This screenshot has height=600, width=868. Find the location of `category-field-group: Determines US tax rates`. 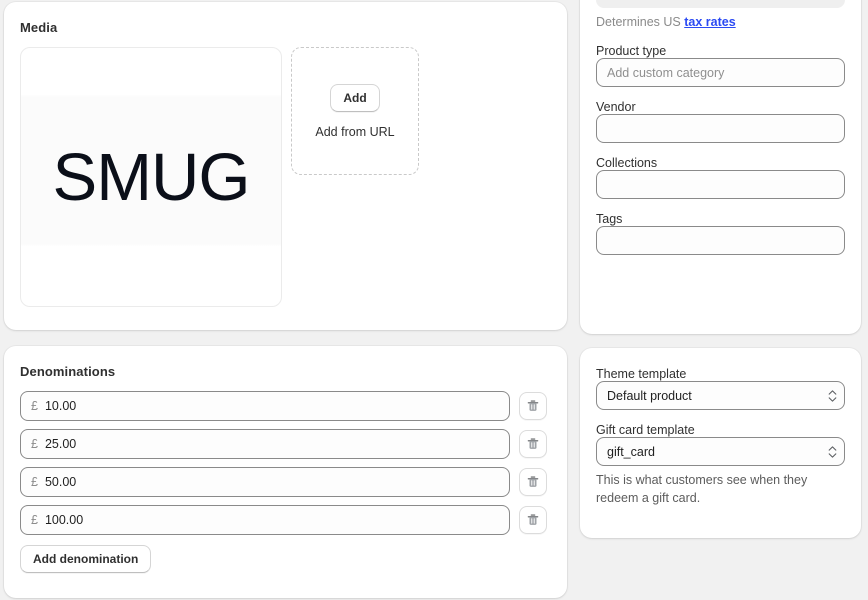

category-field-group: Determines US tax rates is located at coordinates (720, 15).